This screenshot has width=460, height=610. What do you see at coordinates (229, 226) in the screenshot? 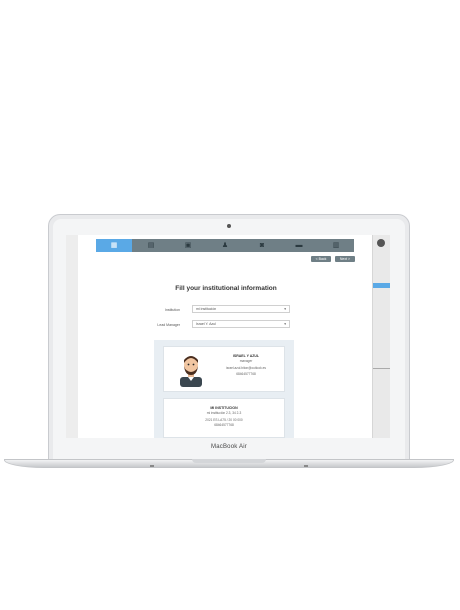
I see `camera-icon` at bounding box center [229, 226].